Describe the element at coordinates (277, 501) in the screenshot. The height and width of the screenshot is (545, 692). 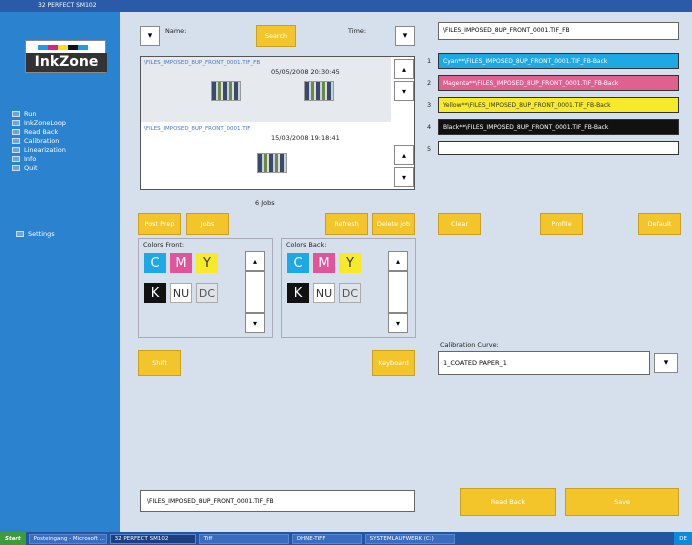
I see `selected-file-field: \FILES_IMPOSED_8UP_FRONT_0001.TIF_FB` at that location.